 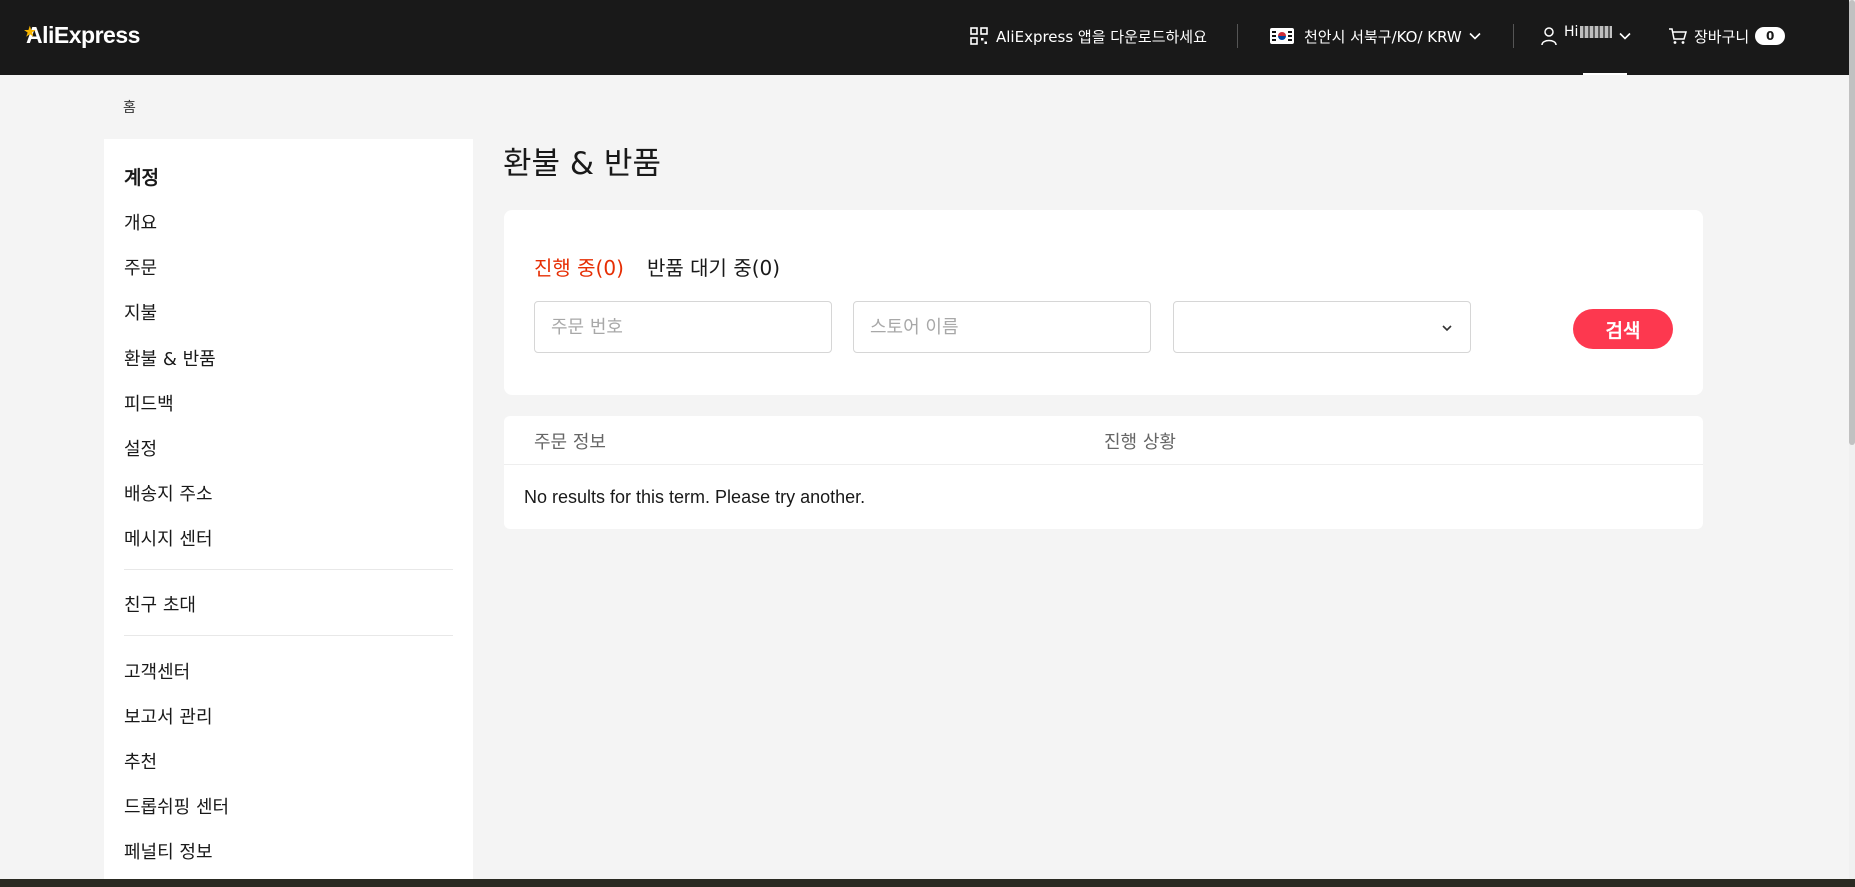 What do you see at coordinates (168, 851) in the screenshot?
I see `sidebar-item-penalty-info: 페널티 정보` at bounding box center [168, 851].